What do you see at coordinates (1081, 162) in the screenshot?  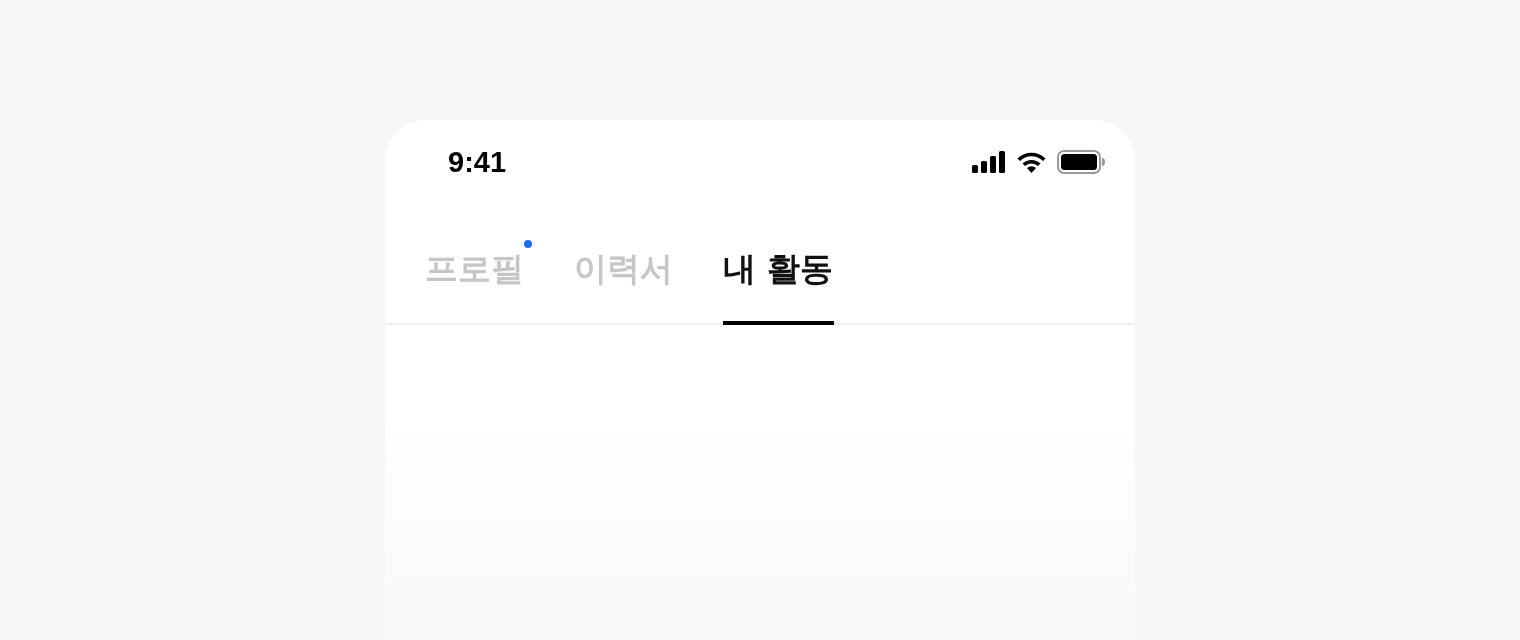 I see `battery-icon` at bounding box center [1081, 162].